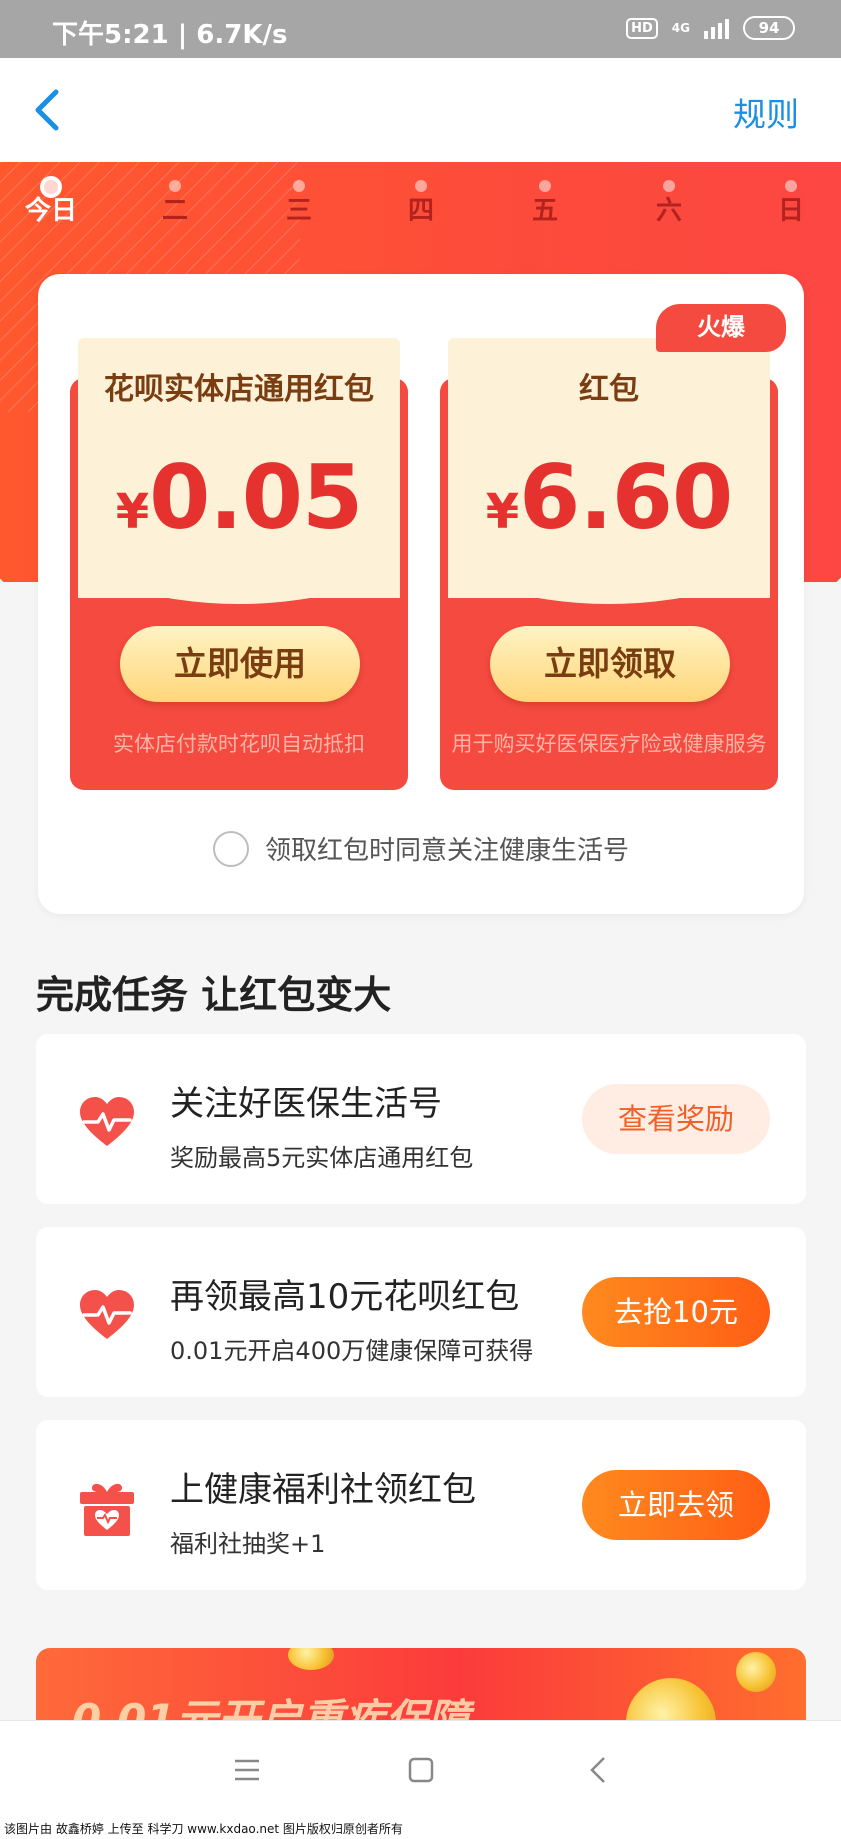 The height and width of the screenshot is (1839, 841). I want to click on use-now-button: 立即使用, so click(240, 664).